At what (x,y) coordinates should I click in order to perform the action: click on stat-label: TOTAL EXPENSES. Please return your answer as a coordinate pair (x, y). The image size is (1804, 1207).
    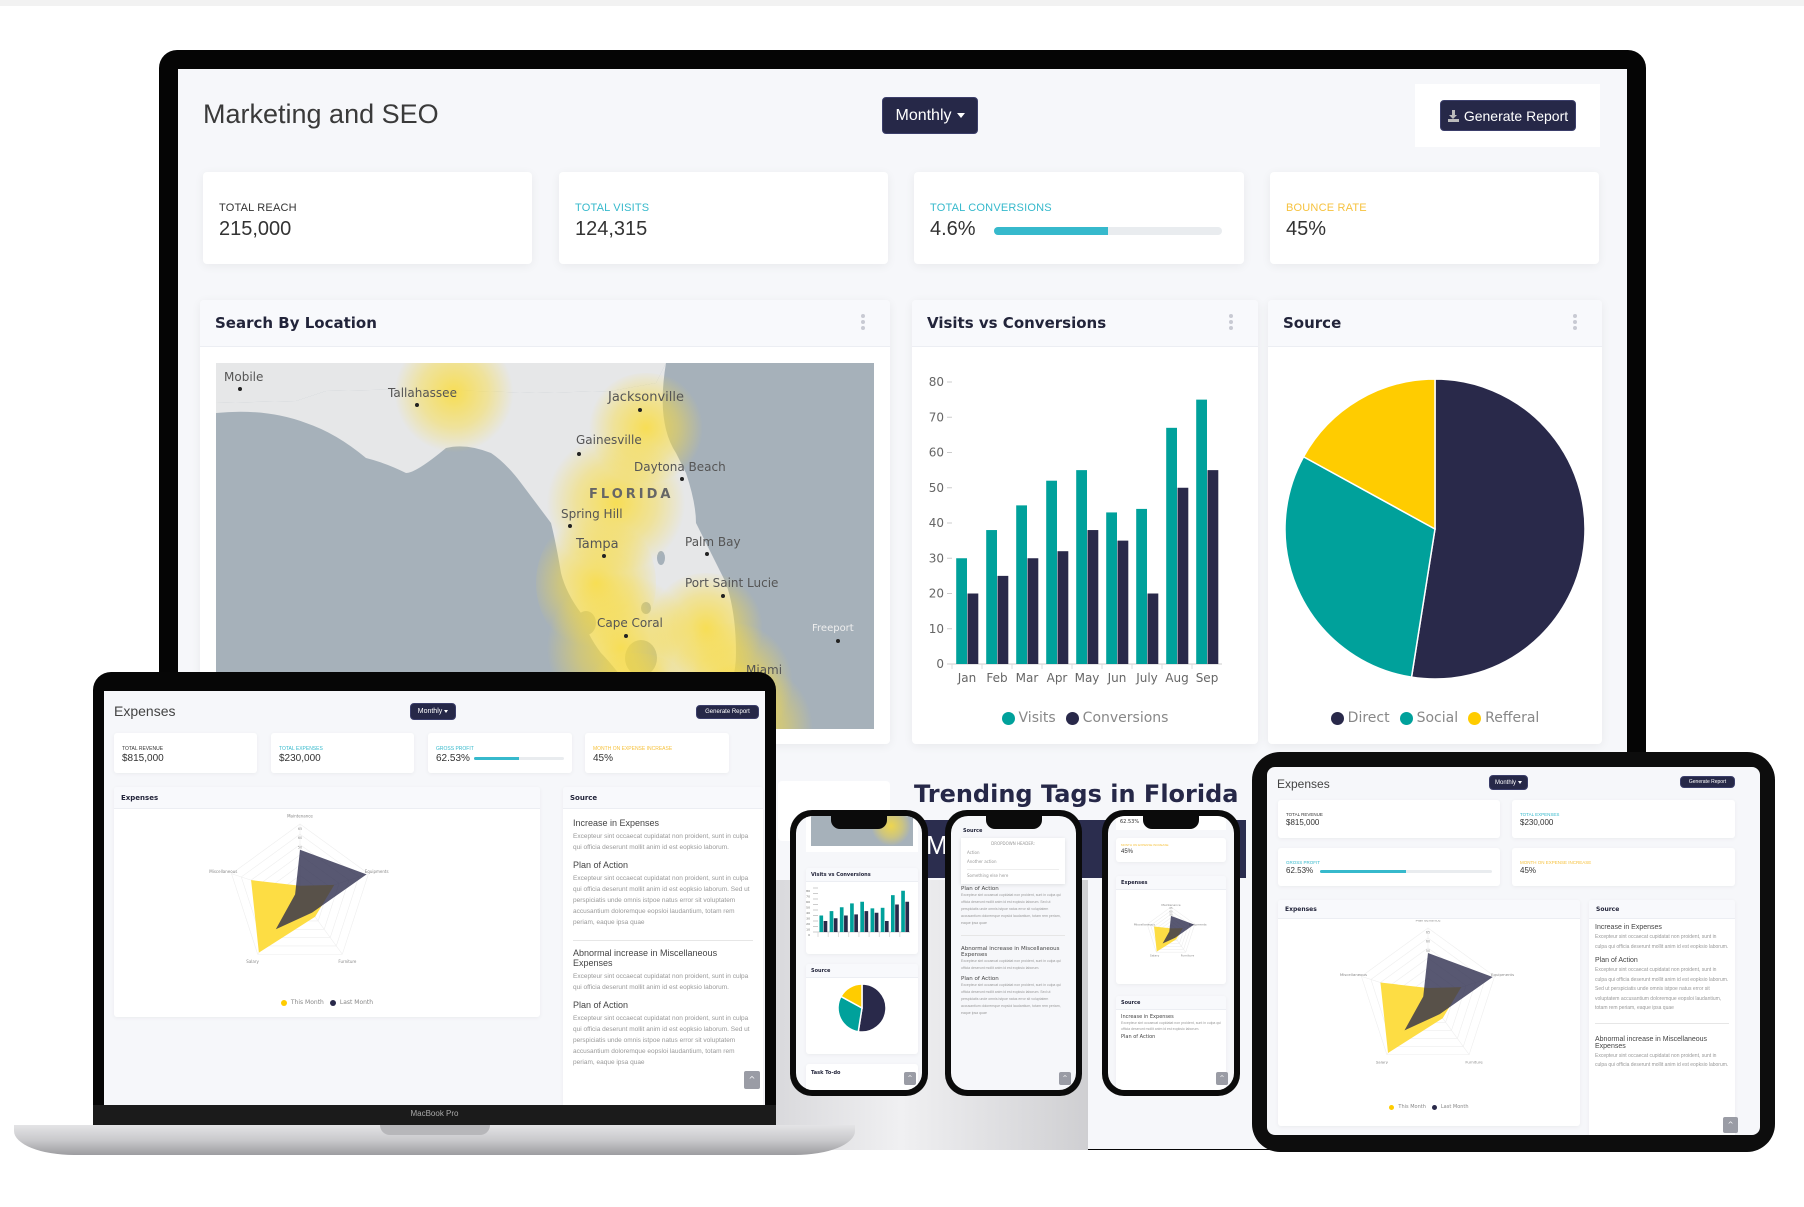
    Looking at the image, I should click on (301, 749).